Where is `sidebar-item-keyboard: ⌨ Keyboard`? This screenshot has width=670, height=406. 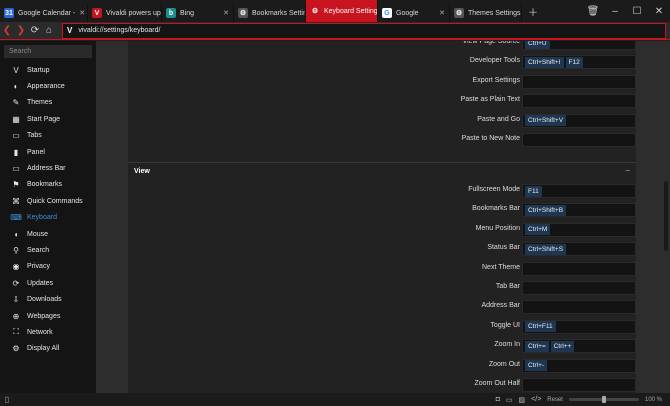
sidebar-item-keyboard: ⌨ Keyboard is located at coordinates (48, 218).